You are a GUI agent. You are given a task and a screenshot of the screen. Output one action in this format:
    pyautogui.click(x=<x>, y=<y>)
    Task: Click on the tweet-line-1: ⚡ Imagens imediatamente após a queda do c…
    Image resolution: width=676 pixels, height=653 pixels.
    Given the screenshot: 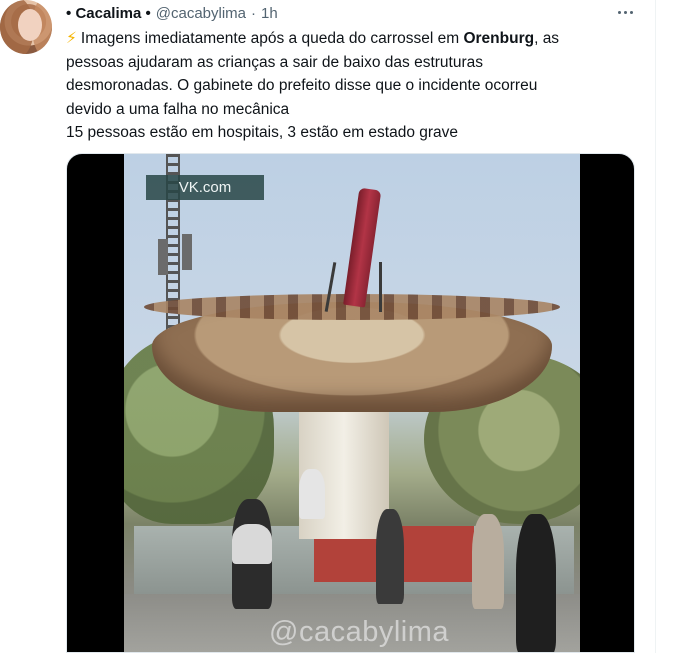 What is the action you would take?
    pyautogui.click(x=351, y=39)
    